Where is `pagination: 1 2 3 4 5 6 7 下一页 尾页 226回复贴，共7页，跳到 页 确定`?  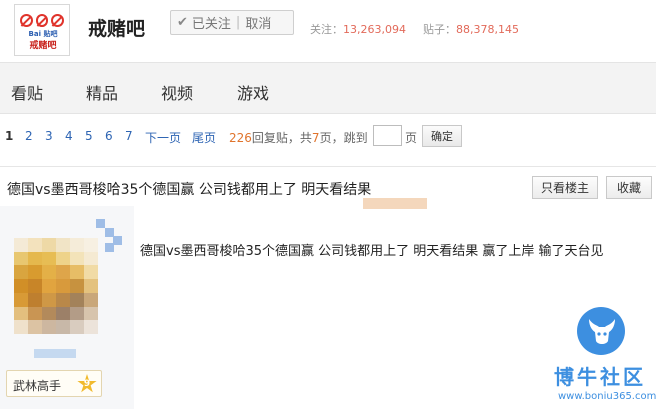 pagination: 1 2 3 4 5 6 7 下一页 尾页 226回复贴，共7页，跳到 页 确定 is located at coordinates (328, 136).